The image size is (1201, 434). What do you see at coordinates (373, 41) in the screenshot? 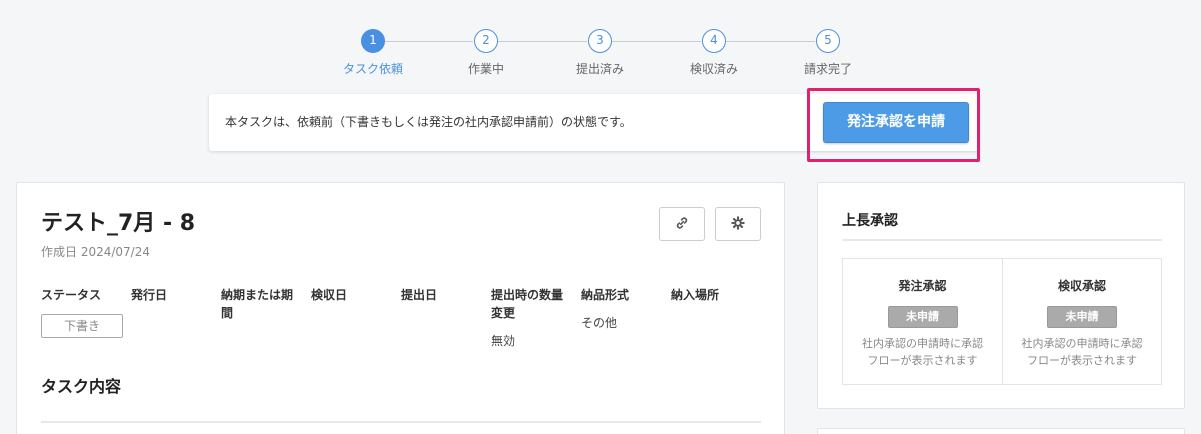
I see `step-number: 1` at bounding box center [373, 41].